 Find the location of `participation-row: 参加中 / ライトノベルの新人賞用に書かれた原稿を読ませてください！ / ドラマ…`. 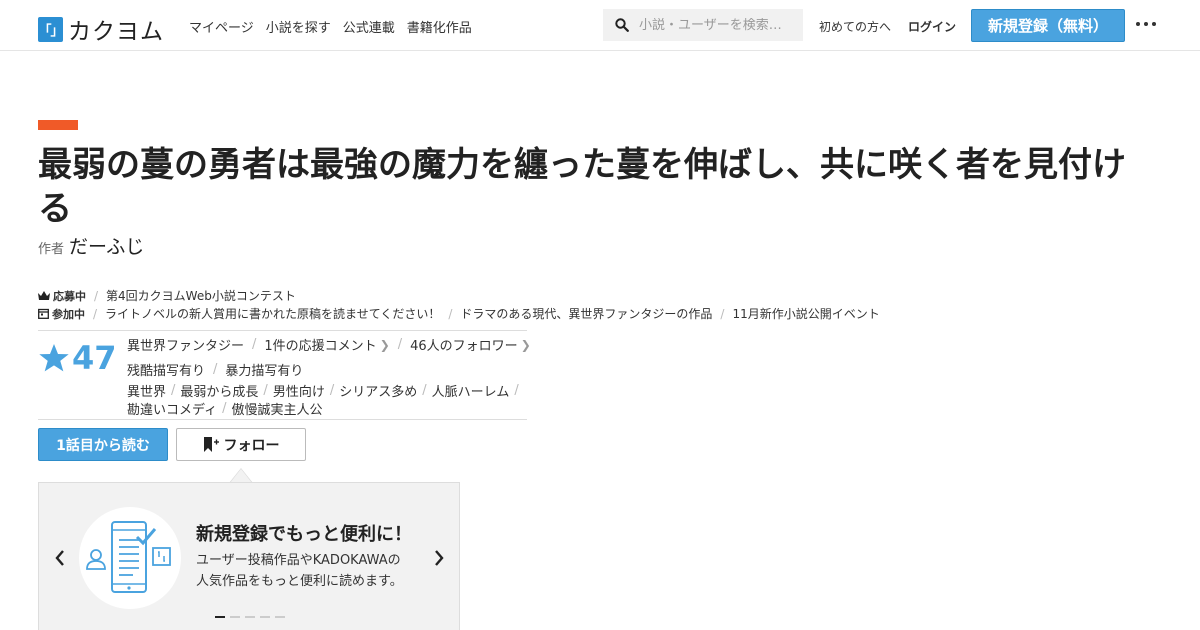

participation-row: 参加中 / ライトノベルの新人賞用に書かれた原稿を読ませてください！ / ドラマ… is located at coordinates (459, 313).